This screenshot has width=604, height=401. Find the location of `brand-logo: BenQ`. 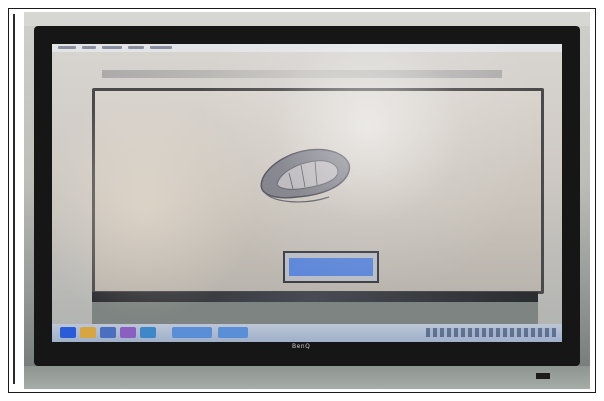

brand-logo: BenQ is located at coordinates (301, 346).